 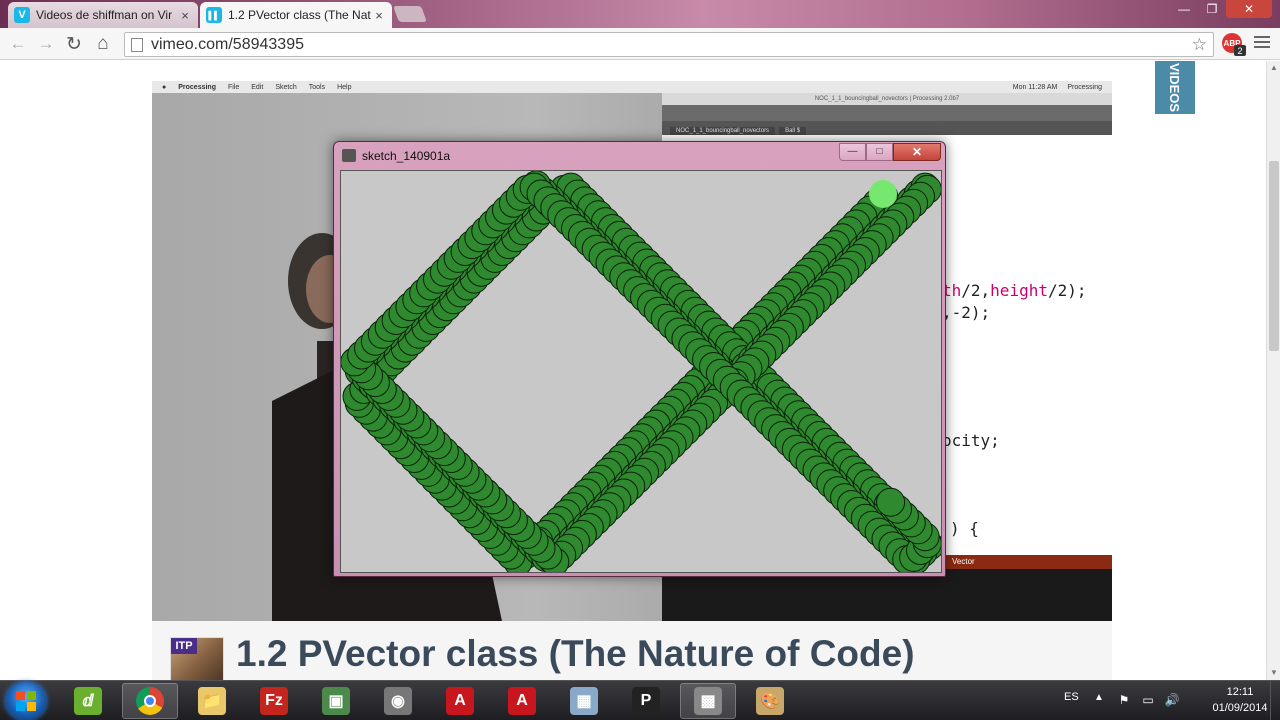 I want to click on code-line: ) {, so click(x=964, y=528).